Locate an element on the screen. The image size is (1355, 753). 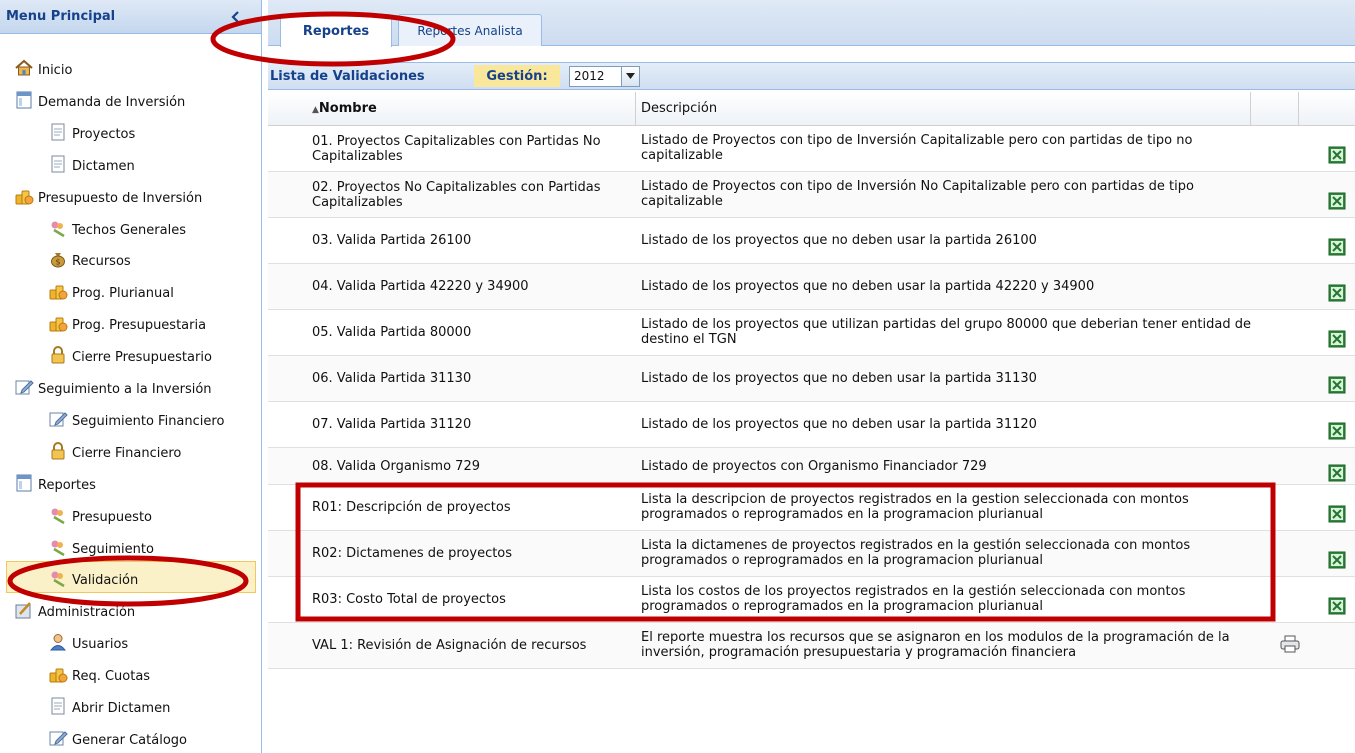
cell-nombre: 06. Valida Partida 31130 is located at coordinates (392, 378).